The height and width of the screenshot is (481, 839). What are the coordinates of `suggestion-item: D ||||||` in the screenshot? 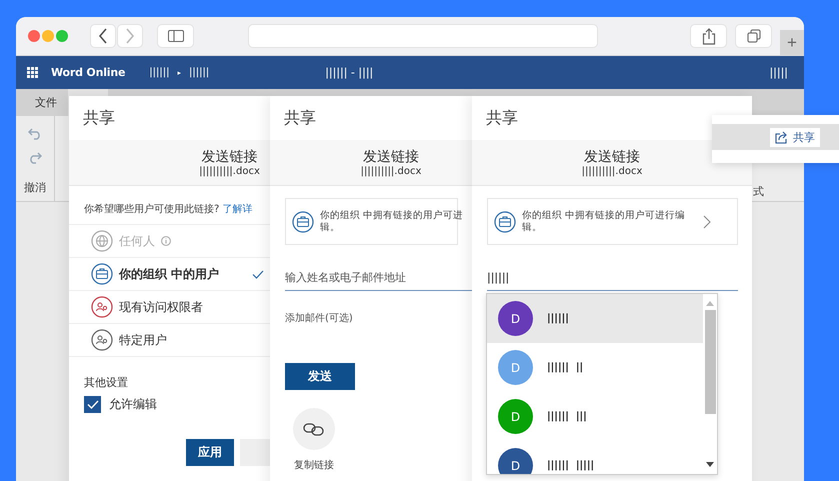 It's located at (595, 318).